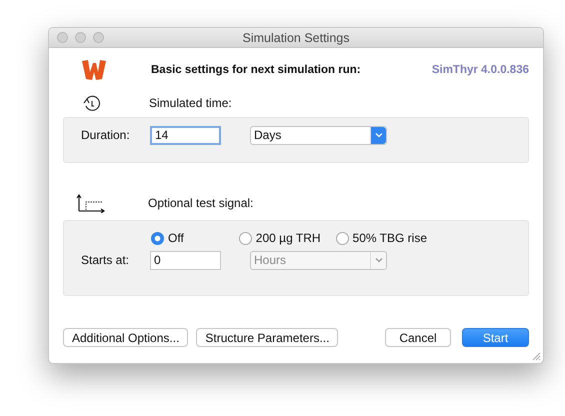 The height and width of the screenshot is (416, 565). I want to click on window-title: Simulation Settings, so click(296, 37).